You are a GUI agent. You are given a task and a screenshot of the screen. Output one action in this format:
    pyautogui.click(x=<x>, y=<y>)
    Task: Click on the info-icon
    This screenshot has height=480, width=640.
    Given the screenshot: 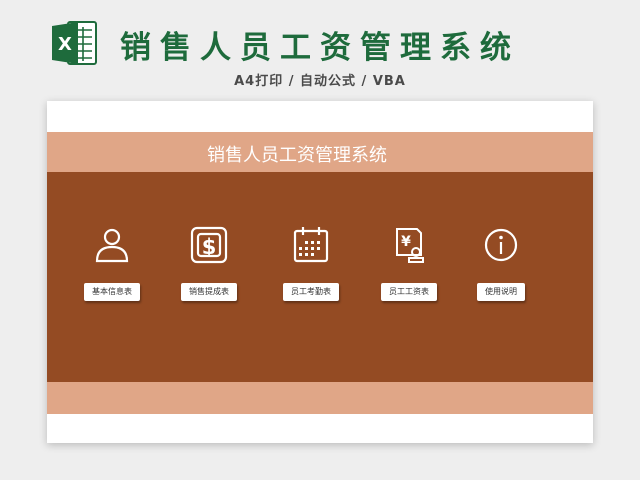 What is the action you would take?
    pyautogui.click(x=501, y=245)
    